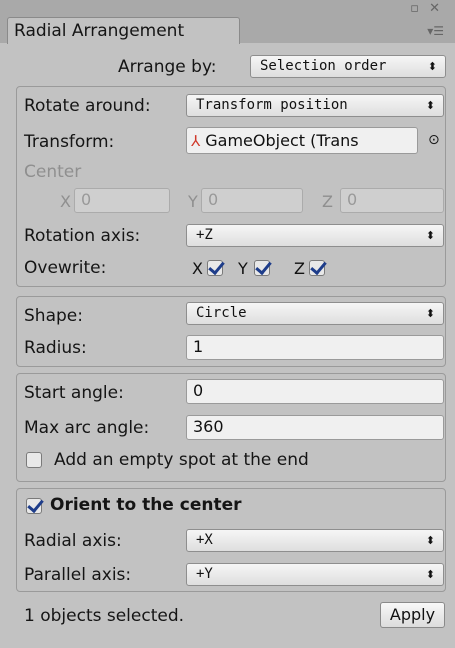 This screenshot has width=455, height=648. Describe the element at coordinates (426, 8) in the screenshot. I see `window-controls-icon: ▫ ✕` at that location.